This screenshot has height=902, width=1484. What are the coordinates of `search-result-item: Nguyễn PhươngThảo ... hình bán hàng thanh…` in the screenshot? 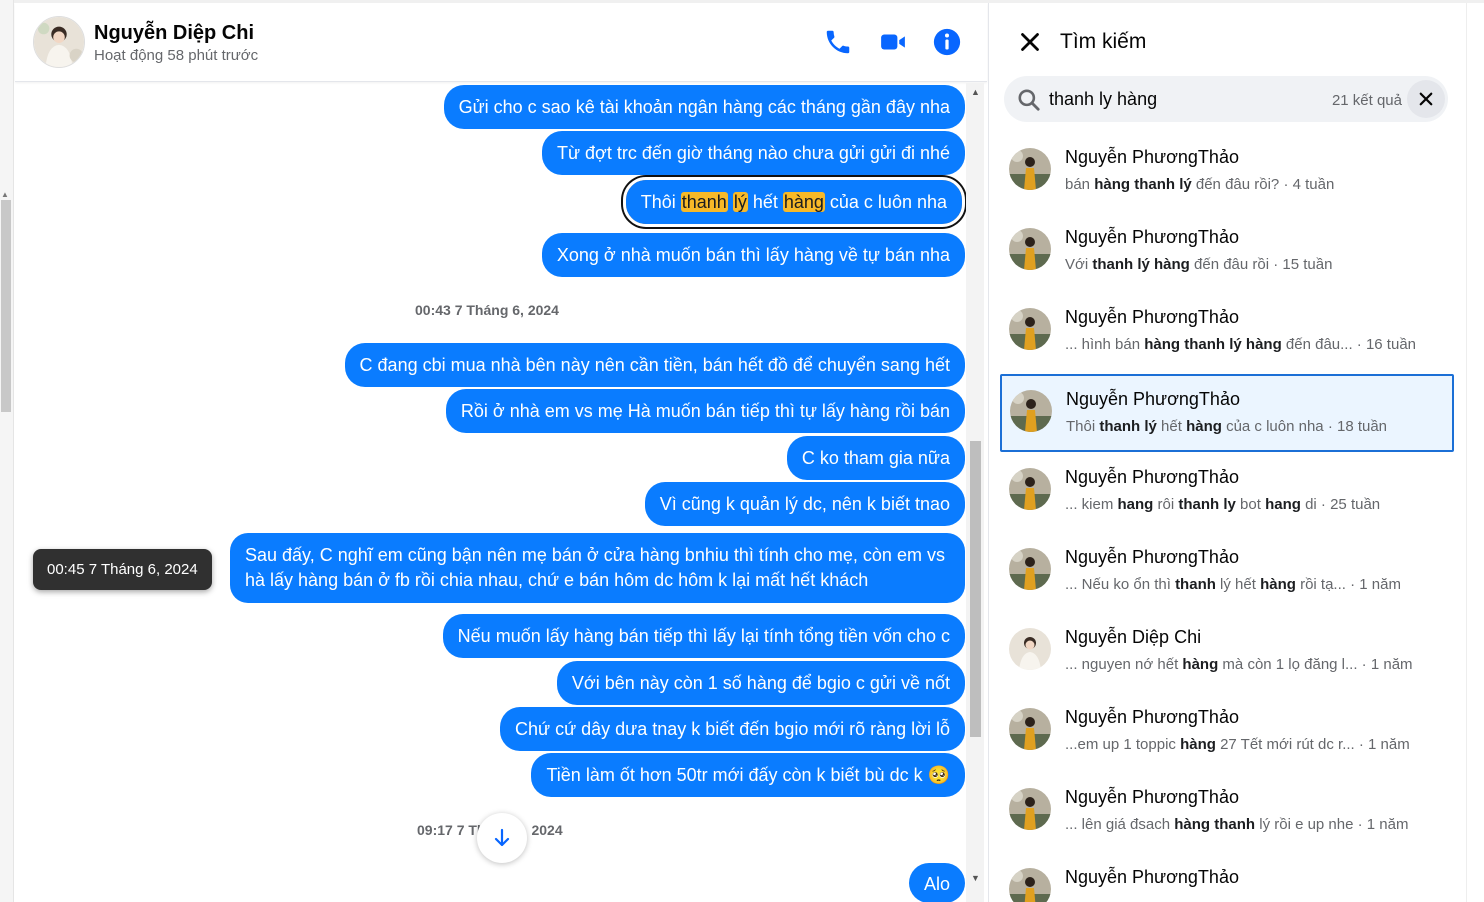 It's located at (1227, 333).